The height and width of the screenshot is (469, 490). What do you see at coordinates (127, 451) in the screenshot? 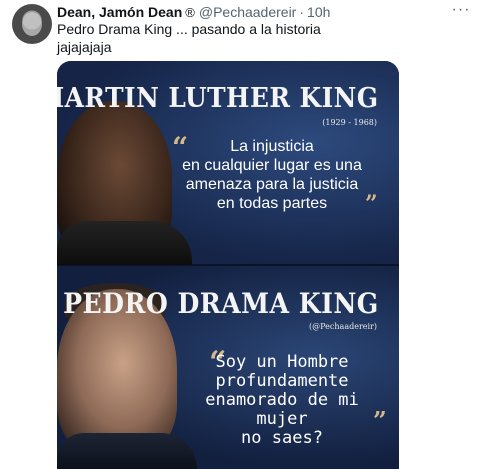
I see `pds-suit` at bounding box center [127, 451].